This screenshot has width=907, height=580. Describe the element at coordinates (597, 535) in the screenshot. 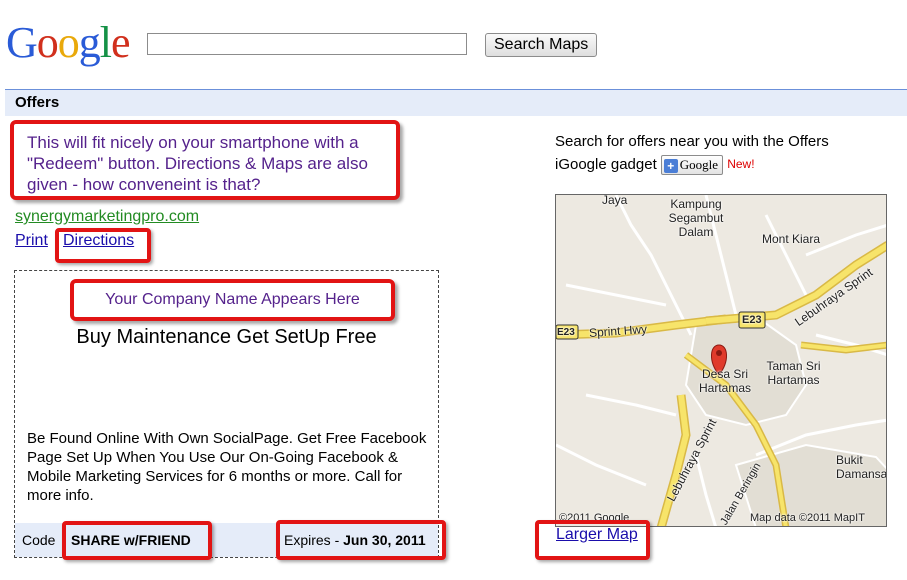

I see `larger-map-link: Larger Map` at that location.